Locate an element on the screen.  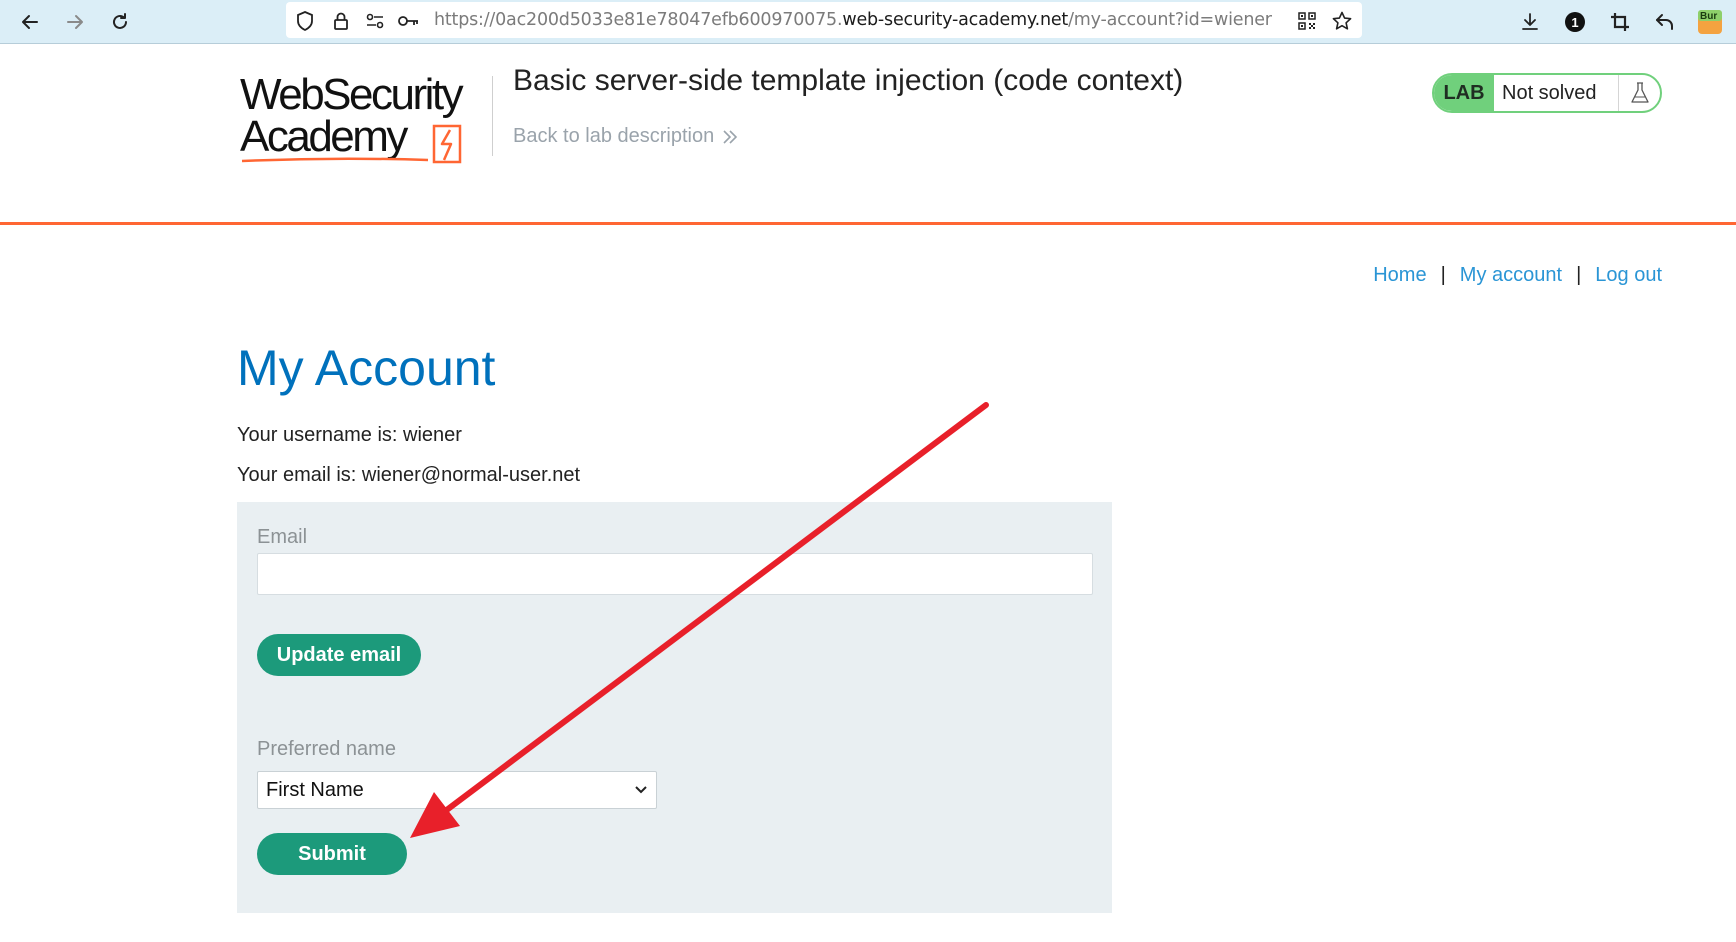
undo-arrow-icon is located at coordinates (1665, 22).